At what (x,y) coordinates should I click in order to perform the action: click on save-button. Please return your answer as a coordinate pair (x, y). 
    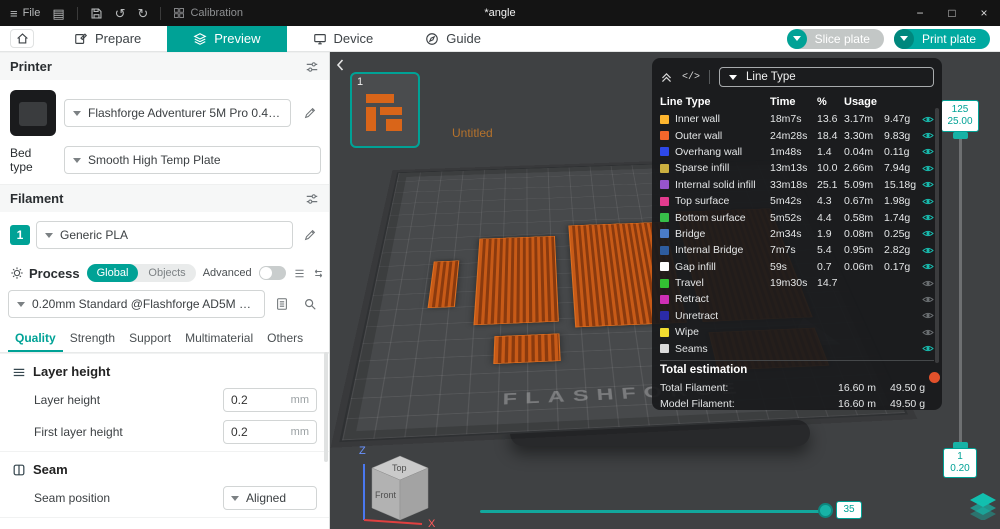
    Looking at the image, I should click on (96, 13).